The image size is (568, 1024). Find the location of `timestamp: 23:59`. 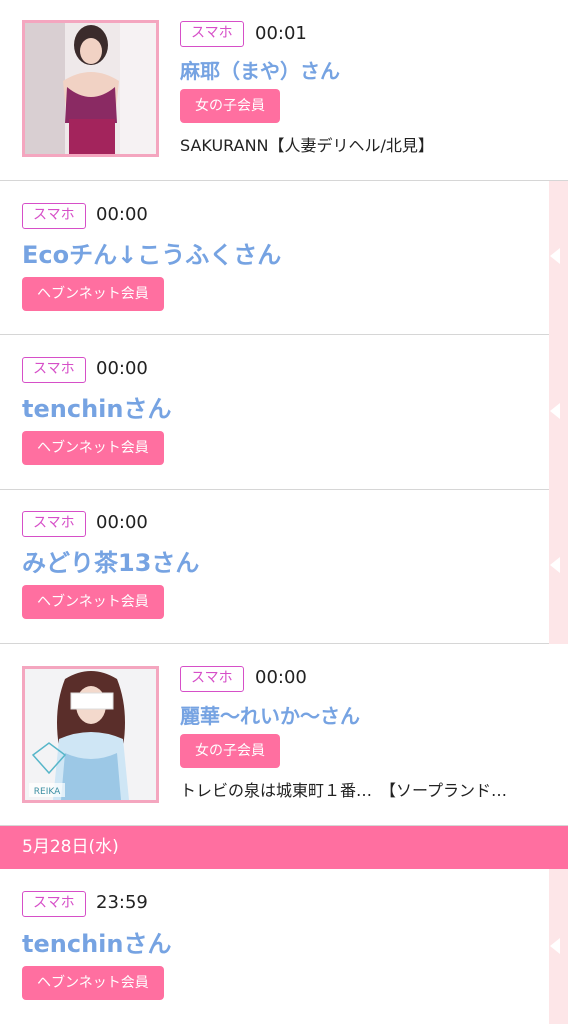

timestamp: 23:59 is located at coordinates (122, 902).